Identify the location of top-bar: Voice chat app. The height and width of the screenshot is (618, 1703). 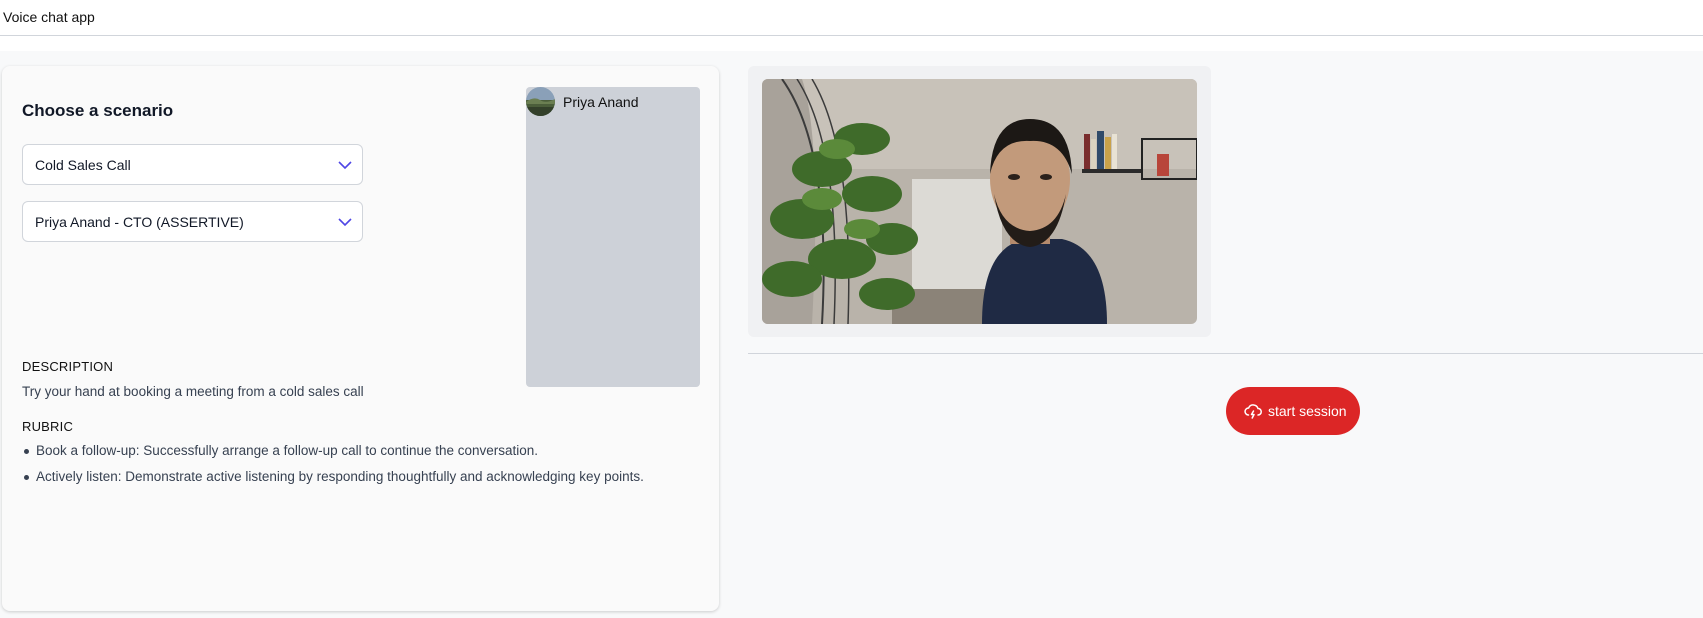
(851, 18).